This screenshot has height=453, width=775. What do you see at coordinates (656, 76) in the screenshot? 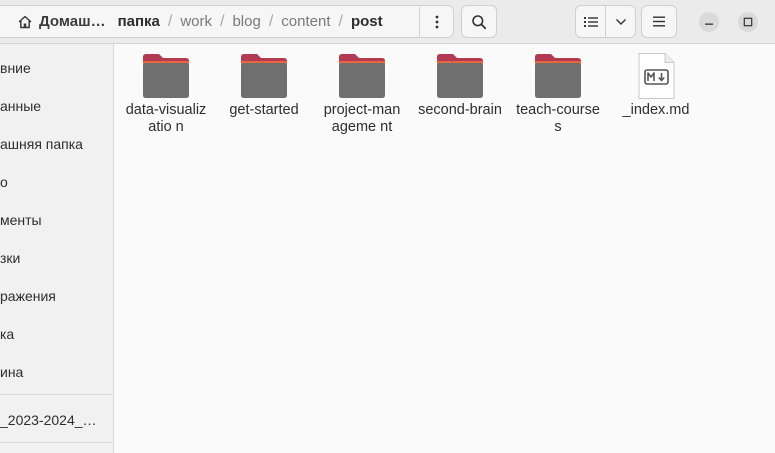
I see `markdown-file-icon` at bounding box center [656, 76].